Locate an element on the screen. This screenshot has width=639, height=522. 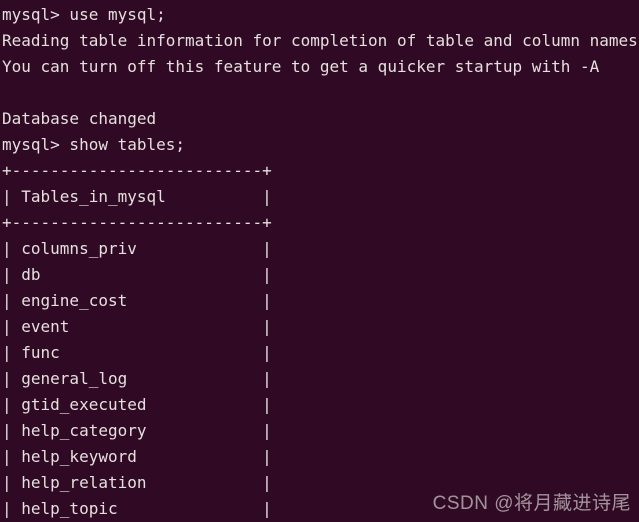
terminal-line: | help_topic | is located at coordinates (137, 508).